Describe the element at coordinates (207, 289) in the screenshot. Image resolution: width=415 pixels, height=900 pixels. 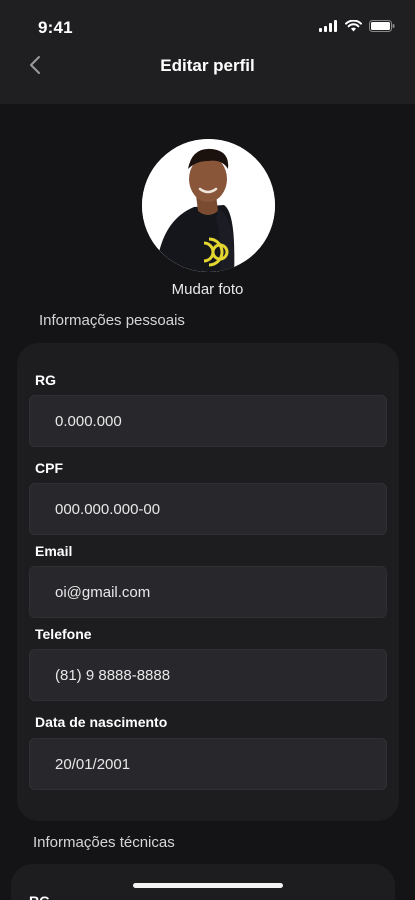
I see `change-photo-link: Mudar foto` at that location.